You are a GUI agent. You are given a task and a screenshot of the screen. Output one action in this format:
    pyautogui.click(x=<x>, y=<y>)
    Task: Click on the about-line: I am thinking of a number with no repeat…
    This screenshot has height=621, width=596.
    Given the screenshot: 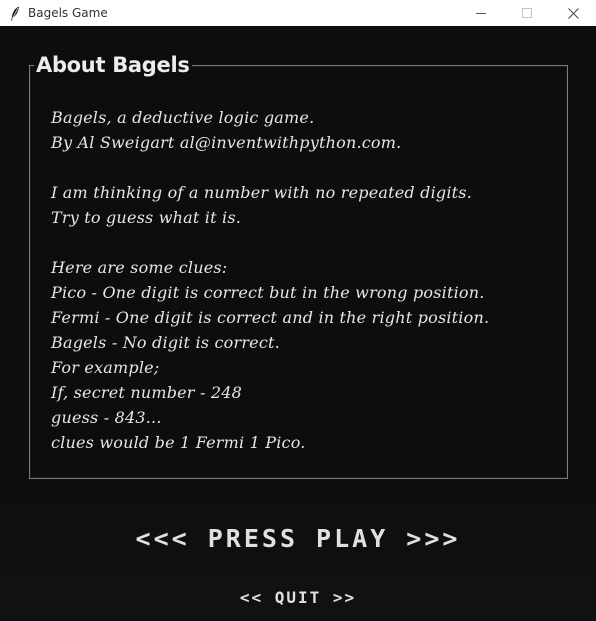 What is the action you would take?
    pyautogui.click(x=261, y=192)
    